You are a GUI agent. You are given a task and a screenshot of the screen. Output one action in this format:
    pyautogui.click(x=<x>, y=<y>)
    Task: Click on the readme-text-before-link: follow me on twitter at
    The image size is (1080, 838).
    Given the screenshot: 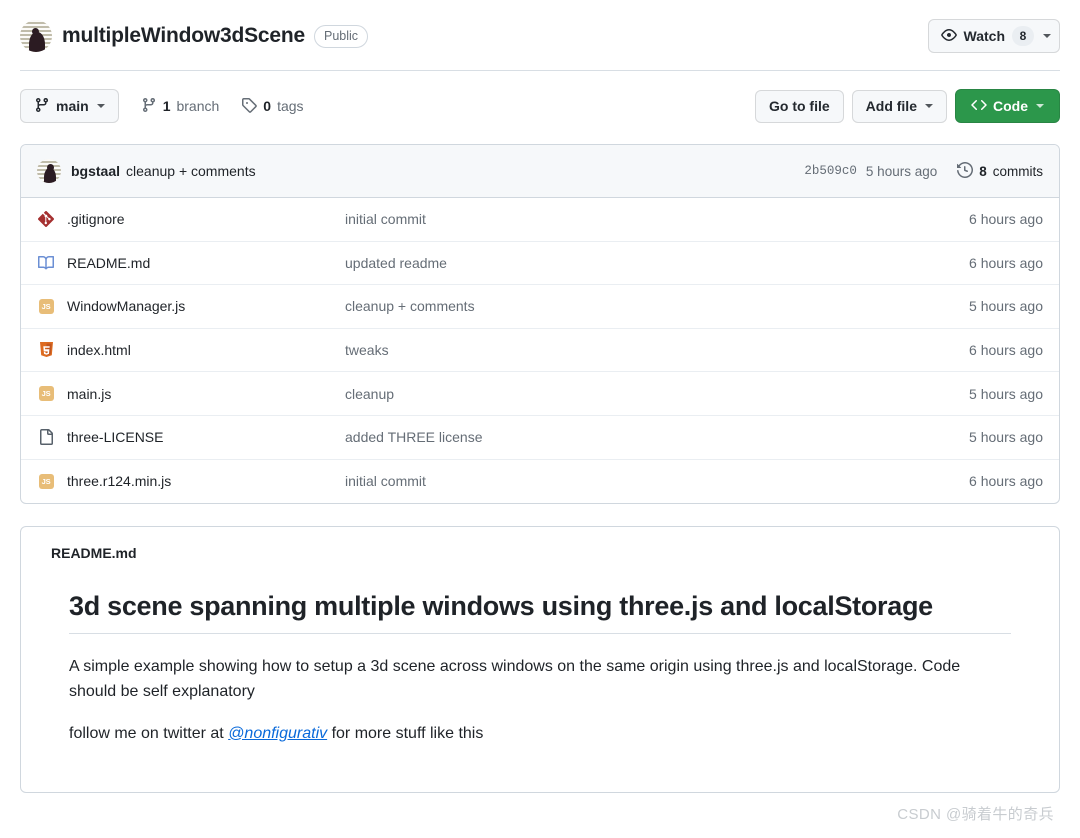 What is the action you would take?
    pyautogui.click(x=149, y=733)
    